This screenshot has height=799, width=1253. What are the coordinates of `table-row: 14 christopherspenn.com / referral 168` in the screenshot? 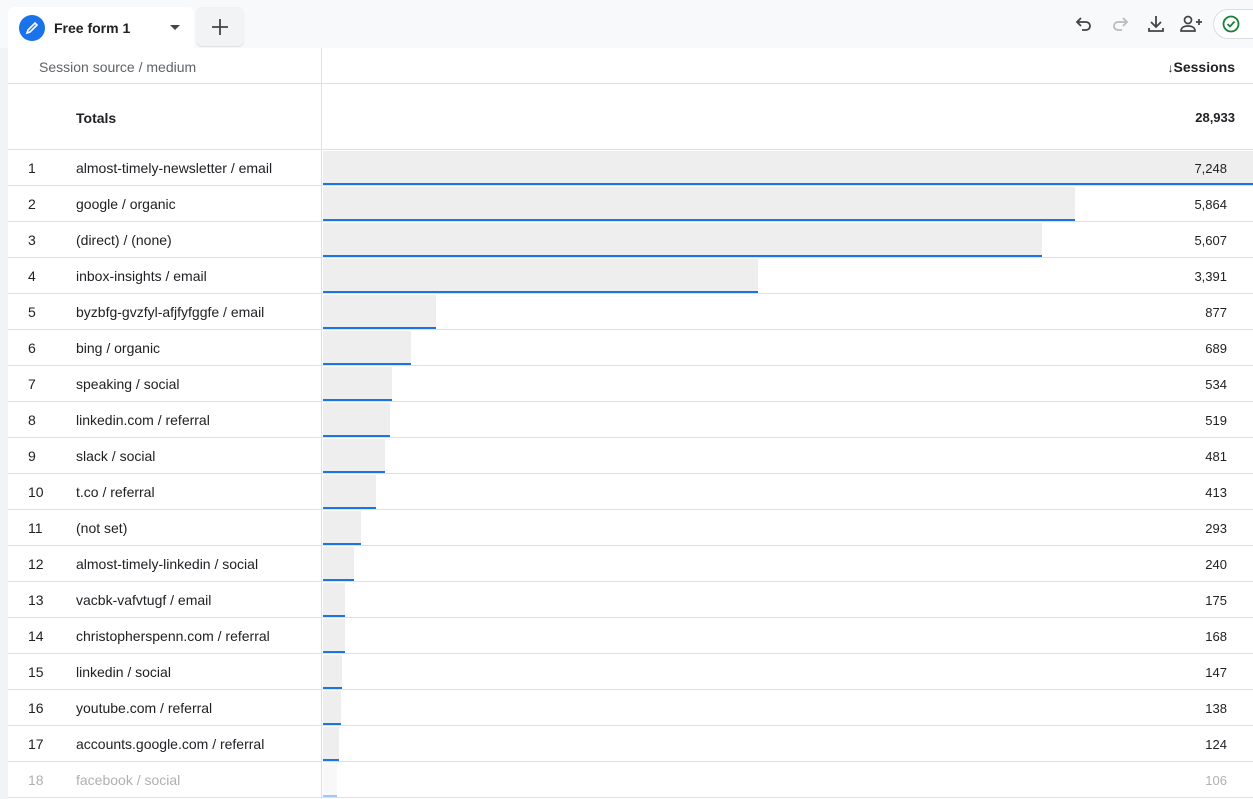 It's located at (630, 636).